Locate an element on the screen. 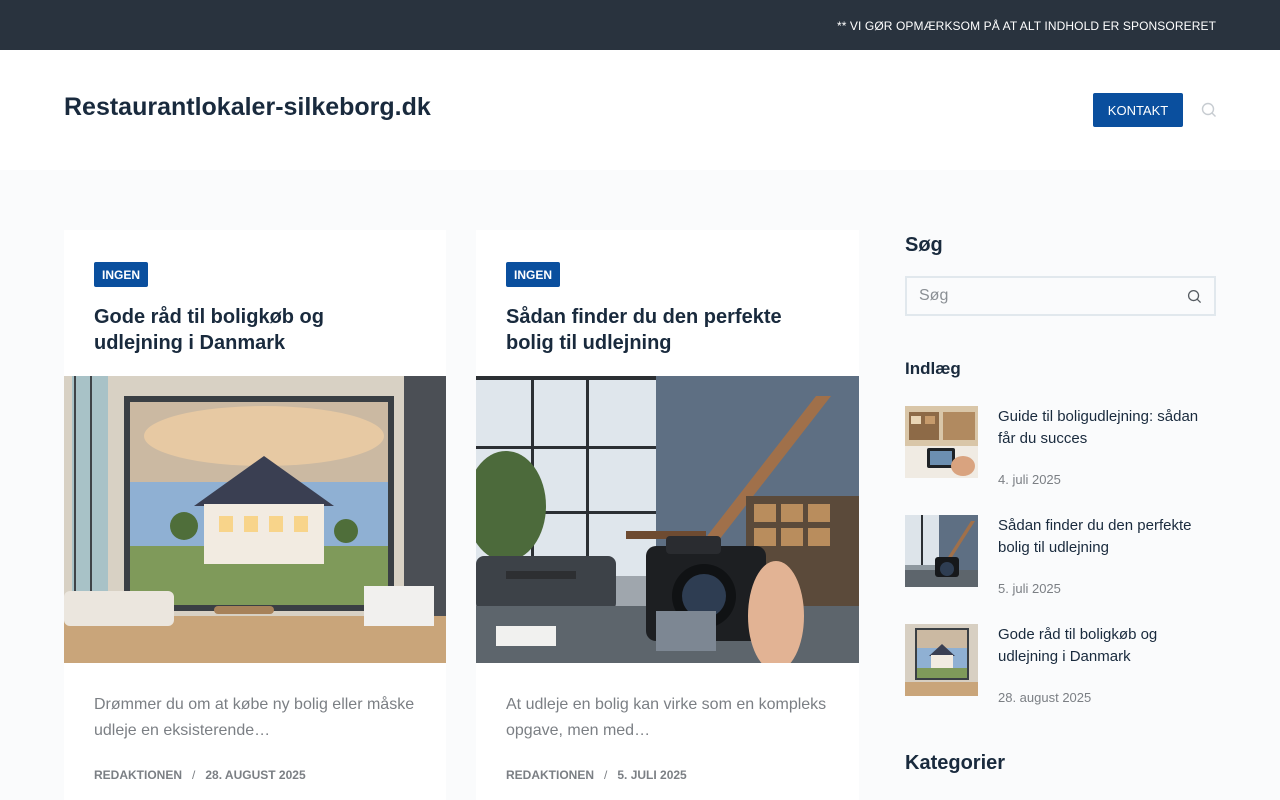  post-date: 28. AUGUST 2025 is located at coordinates (255, 775).